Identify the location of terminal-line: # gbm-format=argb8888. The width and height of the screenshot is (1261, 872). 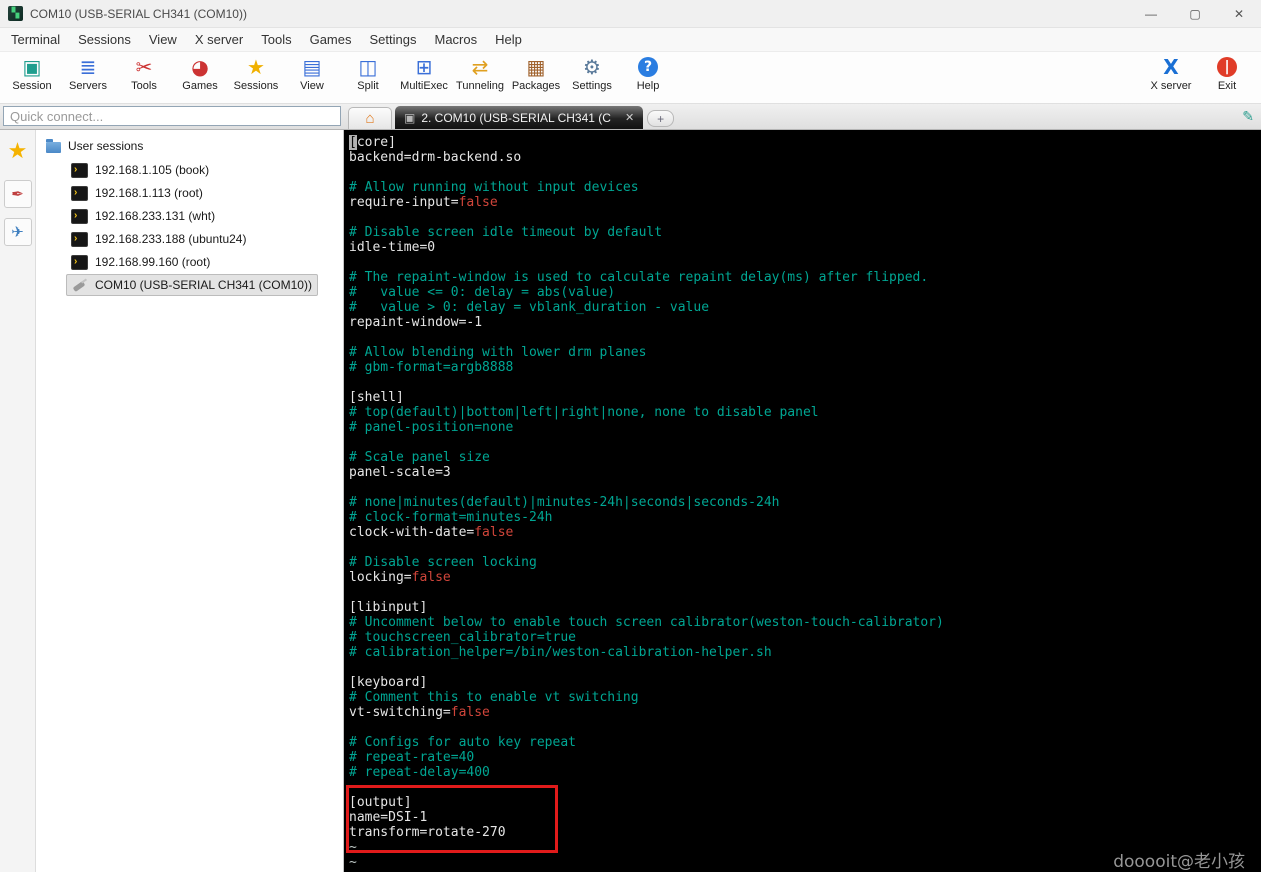
(431, 367).